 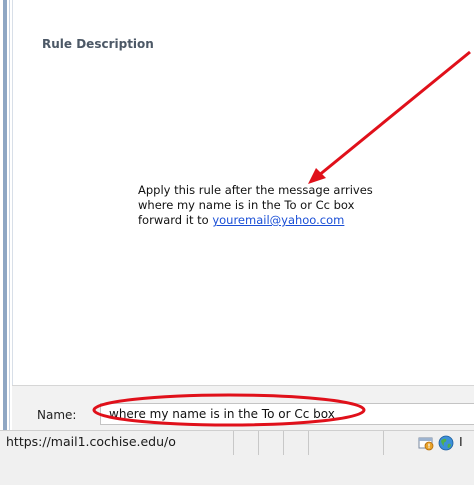 What do you see at coordinates (287, 414) in the screenshot?
I see `rule-name-input` at bounding box center [287, 414].